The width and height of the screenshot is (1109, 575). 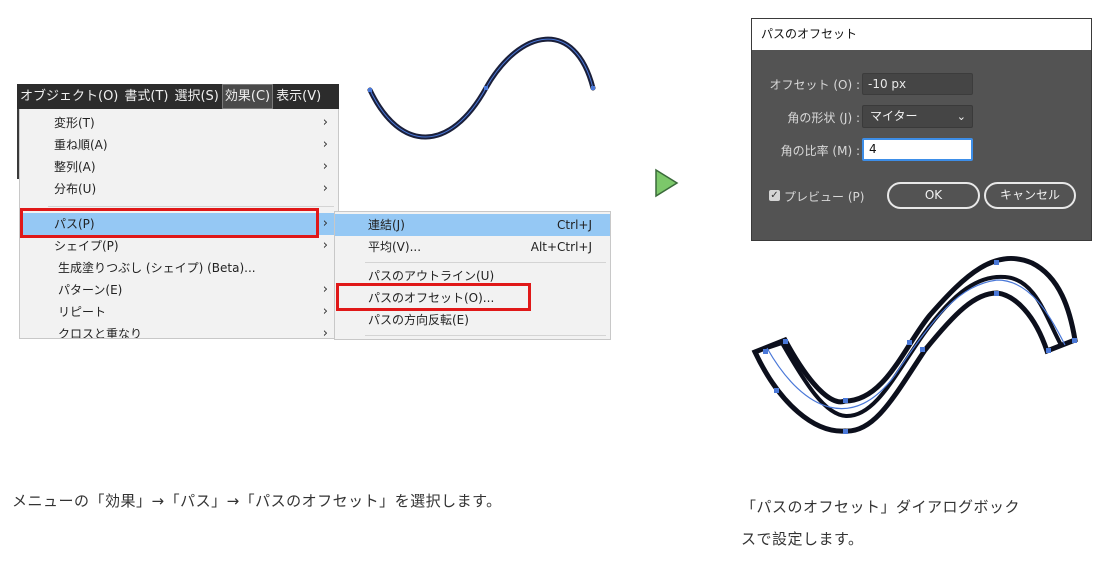 I want to click on caption-left: メニューの「効果」→「パス」→「パスのオフセット」を選択します。, so click(x=257, y=501).